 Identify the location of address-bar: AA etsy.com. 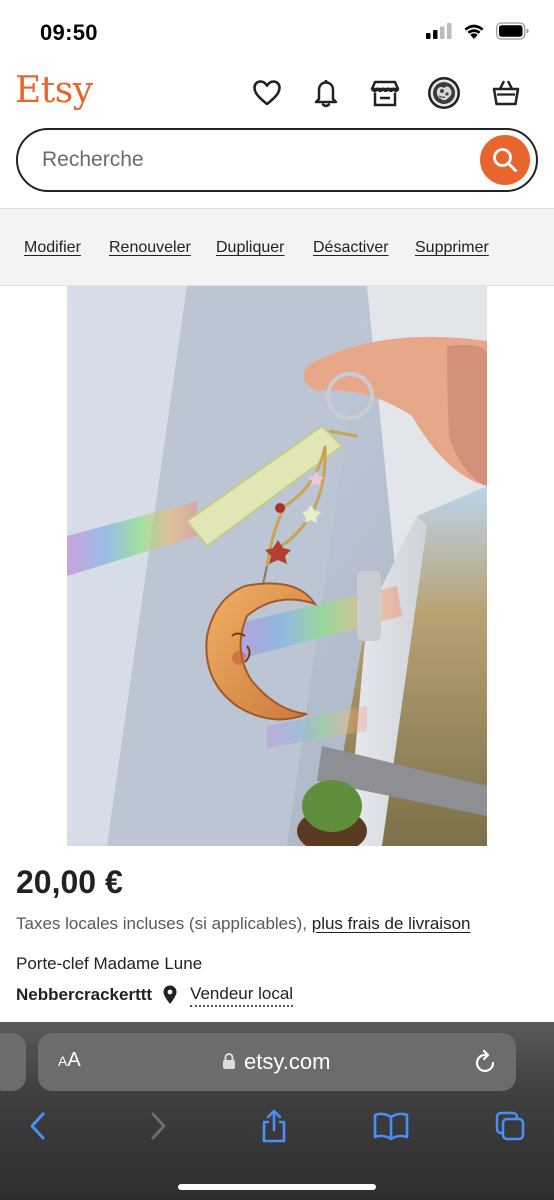
(277, 1062).